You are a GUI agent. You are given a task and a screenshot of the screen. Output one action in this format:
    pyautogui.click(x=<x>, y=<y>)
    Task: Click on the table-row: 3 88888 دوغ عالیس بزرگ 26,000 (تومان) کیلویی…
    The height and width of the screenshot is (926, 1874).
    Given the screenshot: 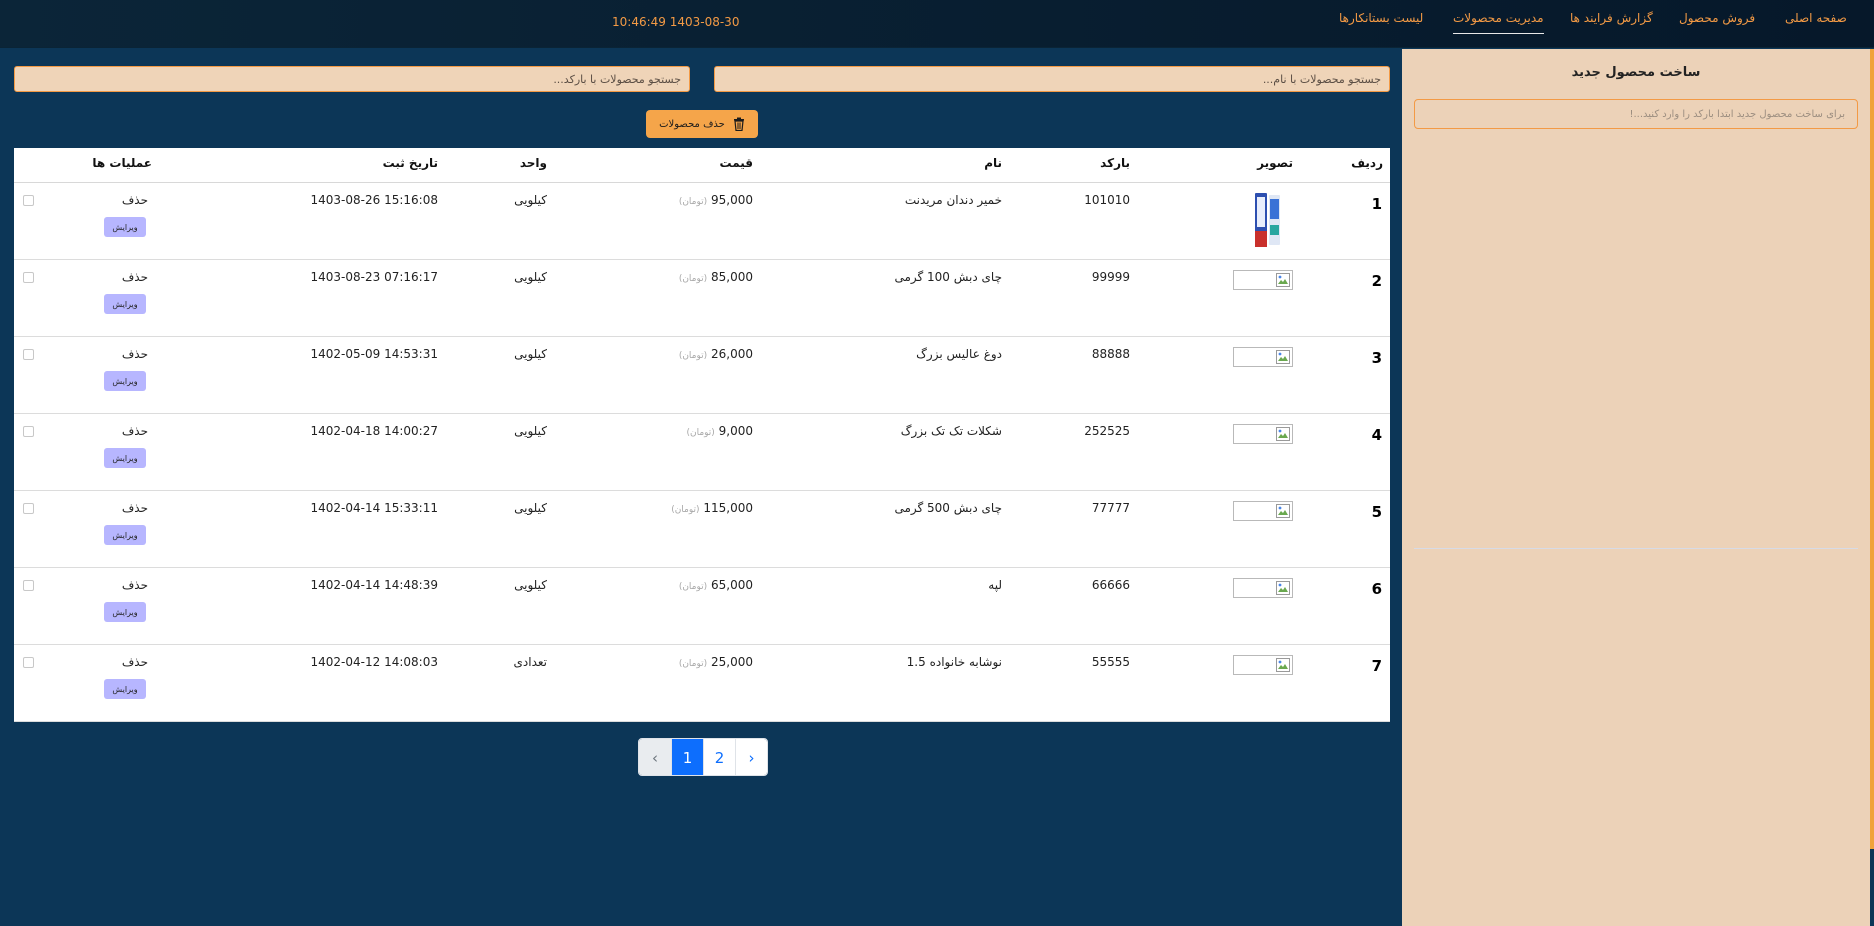 What is the action you would take?
    pyautogui.click(x=702, y=375)
    